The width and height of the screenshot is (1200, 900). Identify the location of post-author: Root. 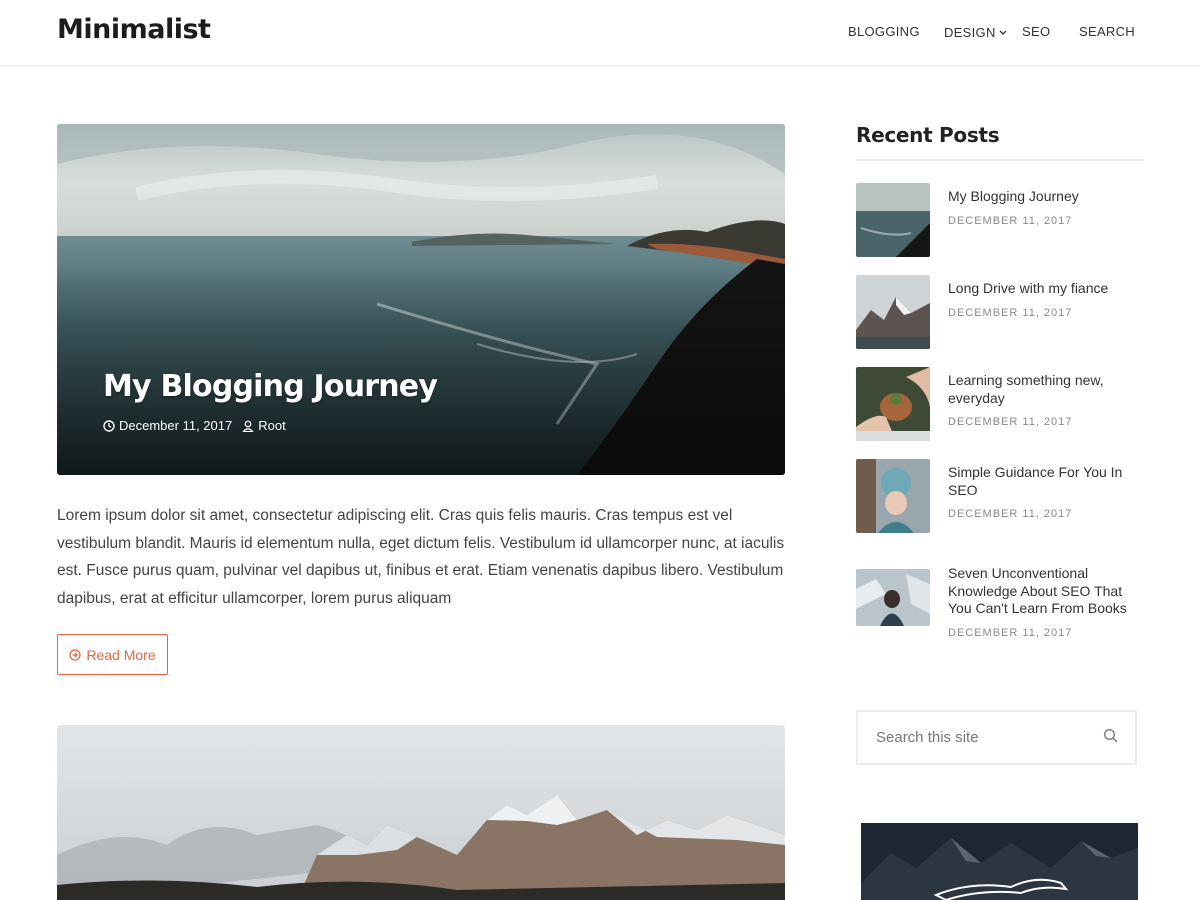
(264, 425).